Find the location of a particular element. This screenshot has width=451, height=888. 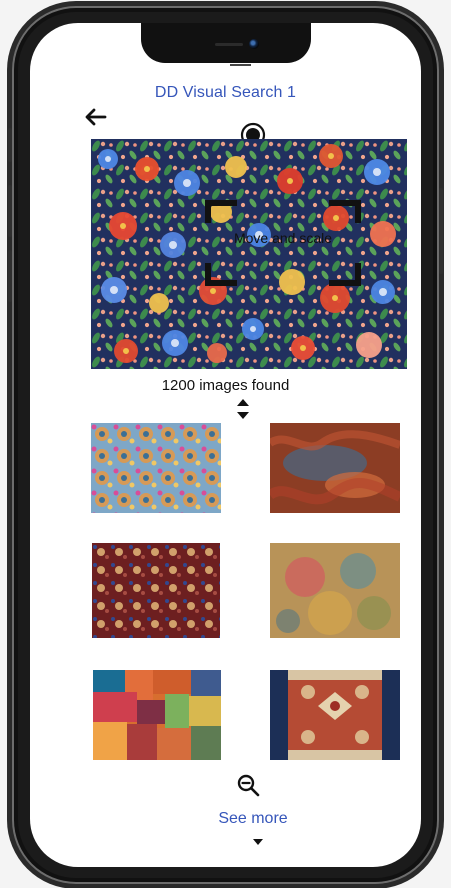

back-arrow-icon is located at coordinates (96, 117).